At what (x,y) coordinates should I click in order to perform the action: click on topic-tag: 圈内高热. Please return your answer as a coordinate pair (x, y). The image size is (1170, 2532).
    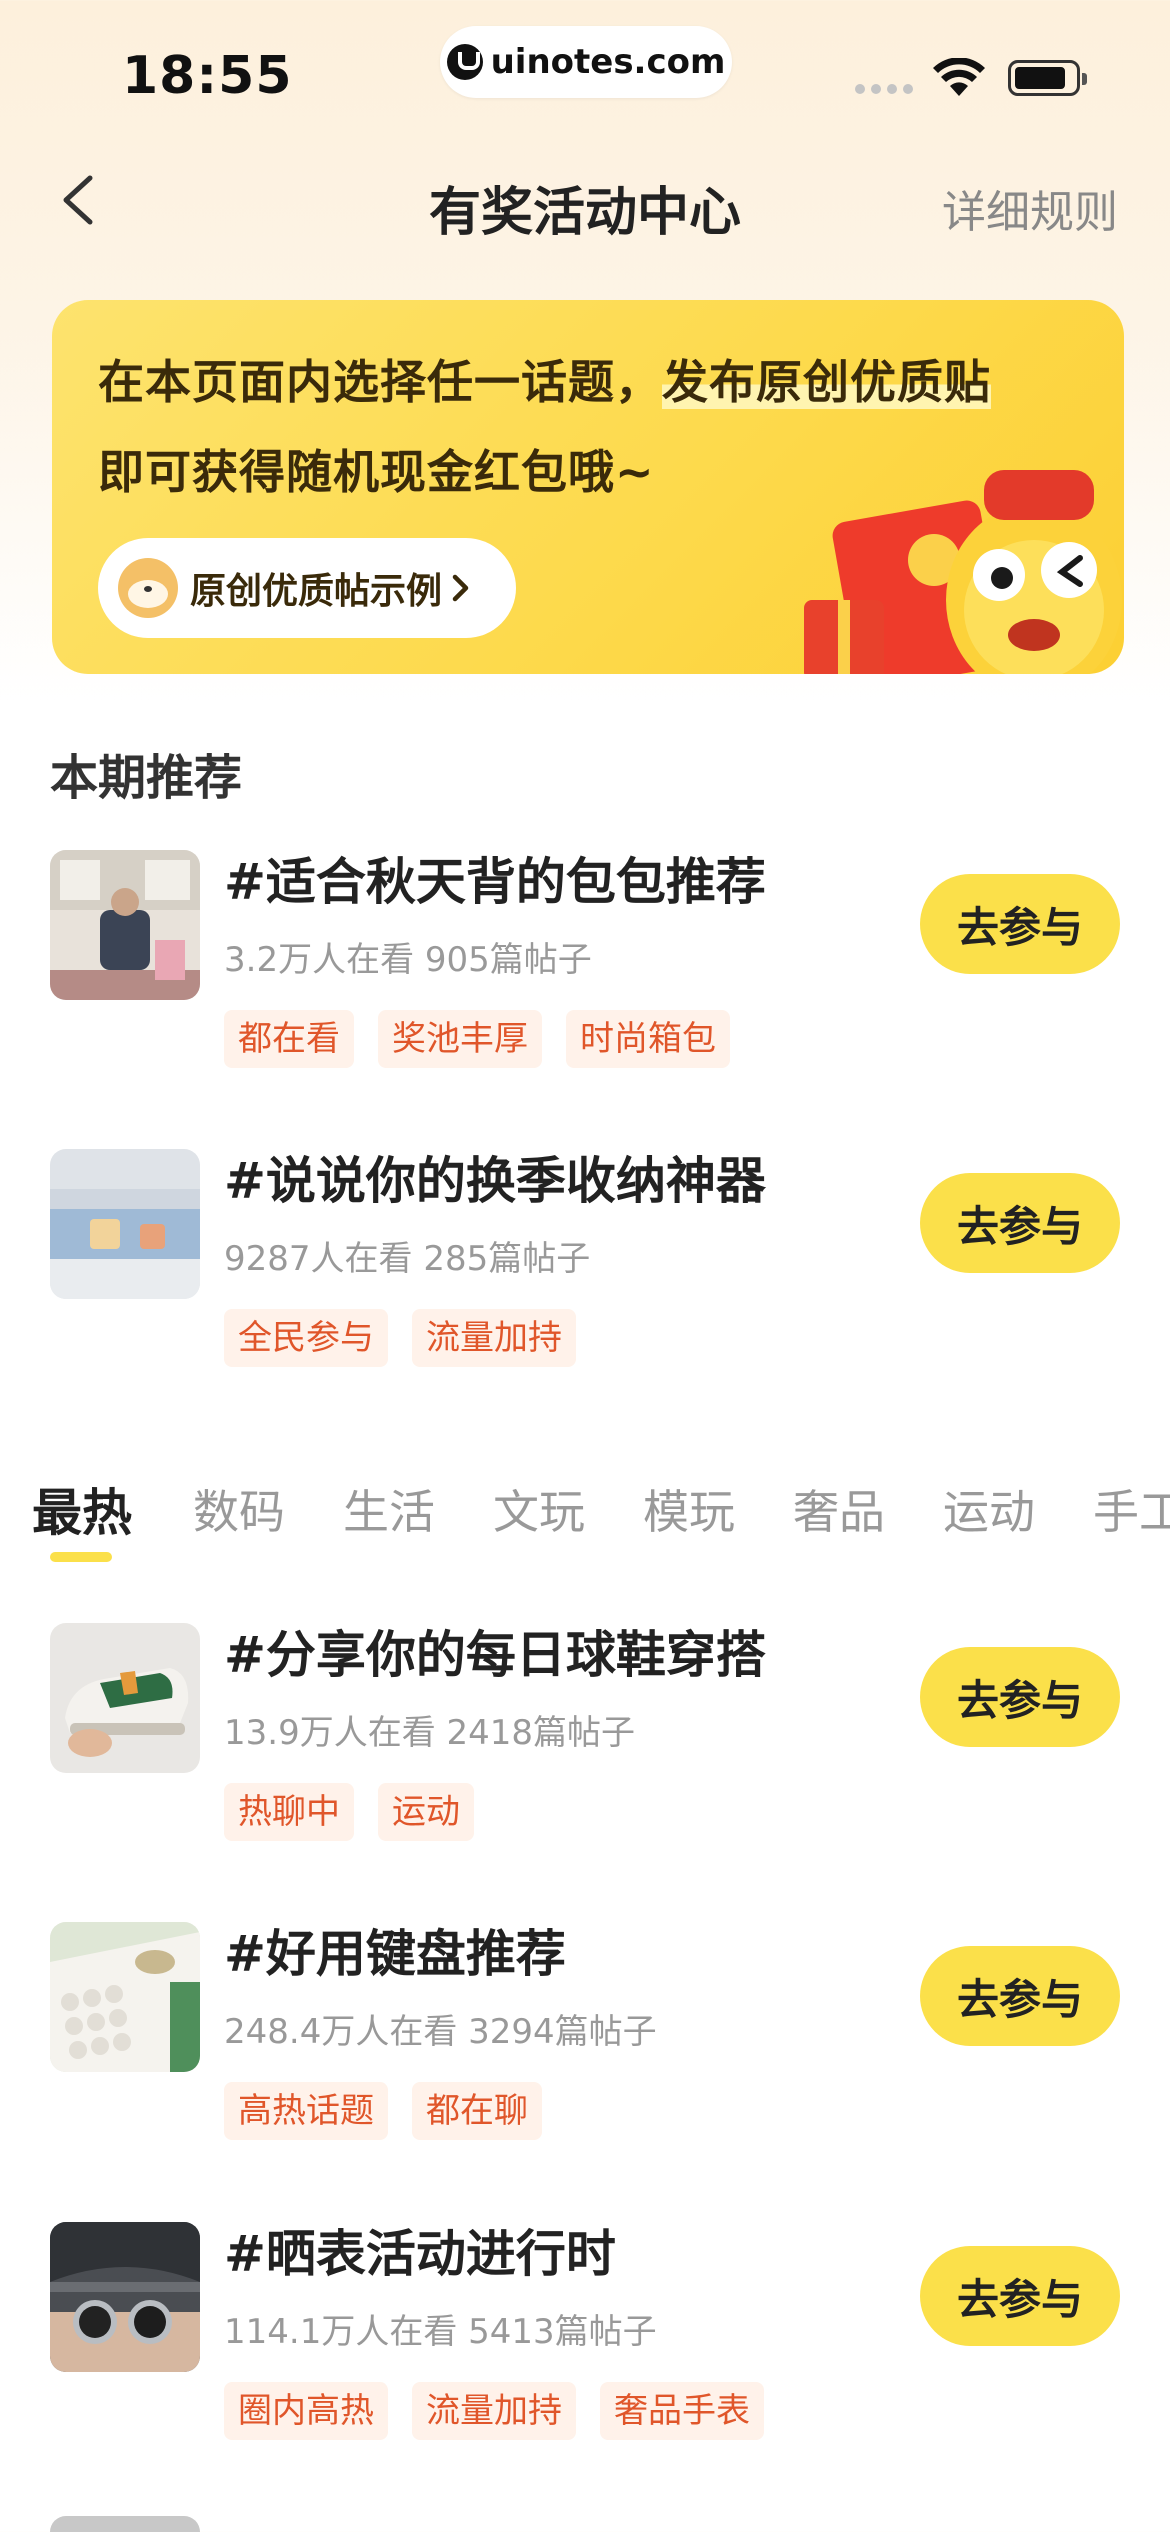
    Looking at the image, I should click on (306, 2411).